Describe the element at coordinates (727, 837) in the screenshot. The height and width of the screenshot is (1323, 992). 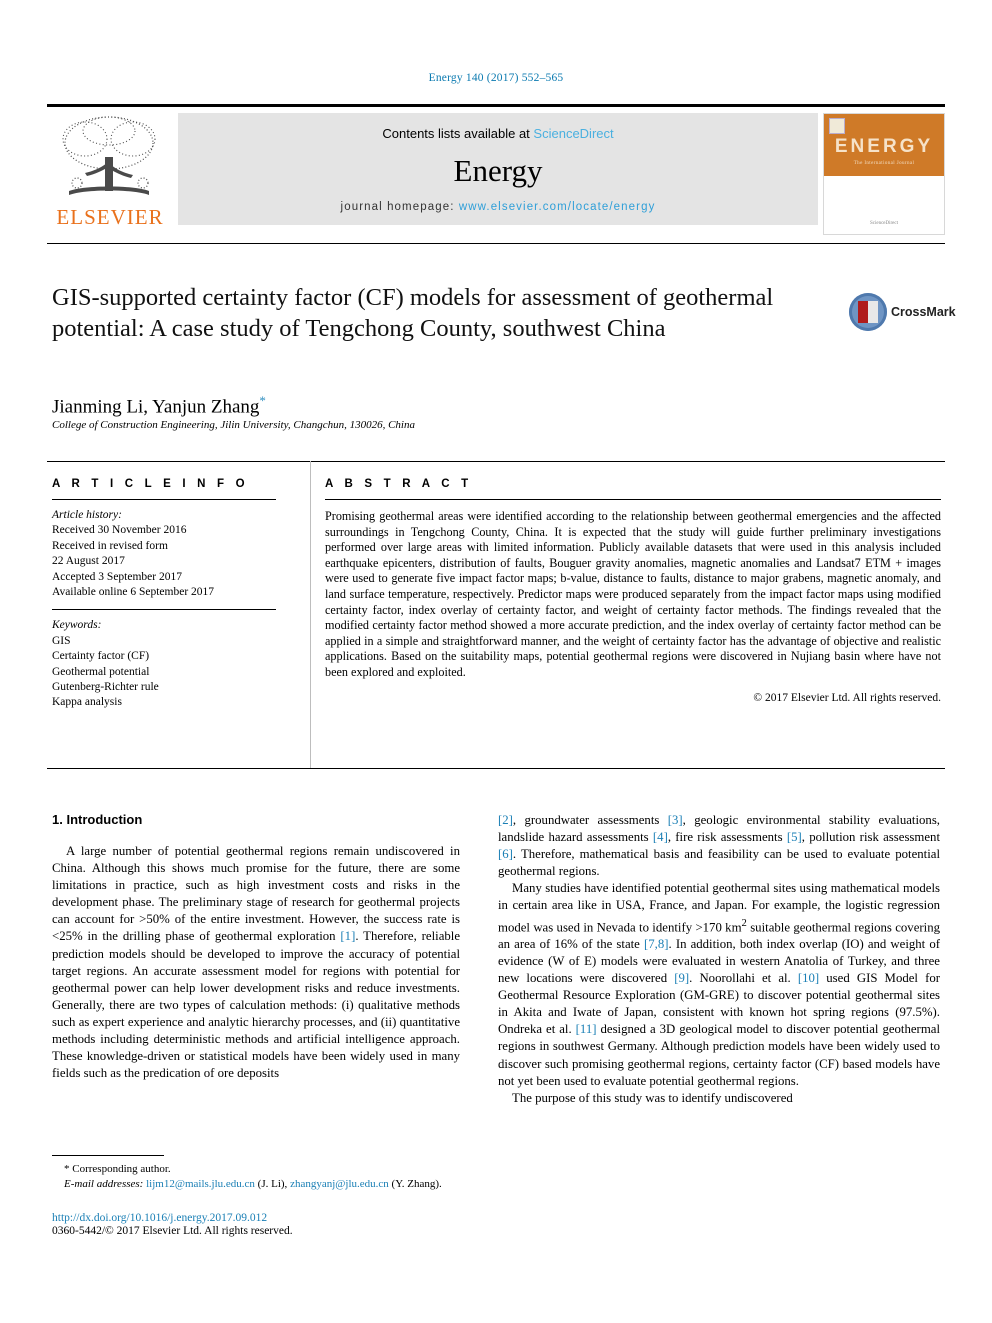
I see `paragraph-text: , fire risk assessments` at that location.